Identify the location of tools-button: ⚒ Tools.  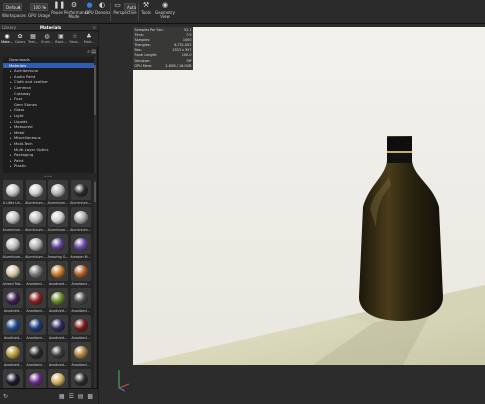
(146, 12).